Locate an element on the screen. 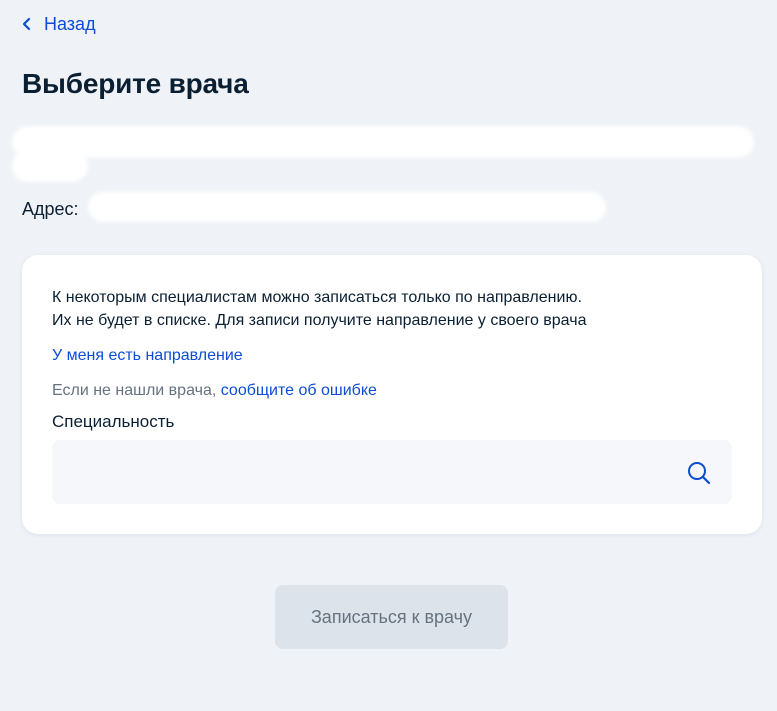  chevron-left-icon is located at coordinates (26, 24).